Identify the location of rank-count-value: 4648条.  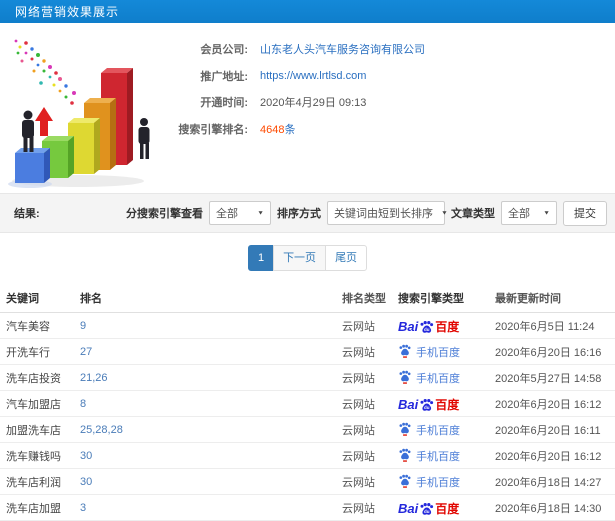
(277, 129).